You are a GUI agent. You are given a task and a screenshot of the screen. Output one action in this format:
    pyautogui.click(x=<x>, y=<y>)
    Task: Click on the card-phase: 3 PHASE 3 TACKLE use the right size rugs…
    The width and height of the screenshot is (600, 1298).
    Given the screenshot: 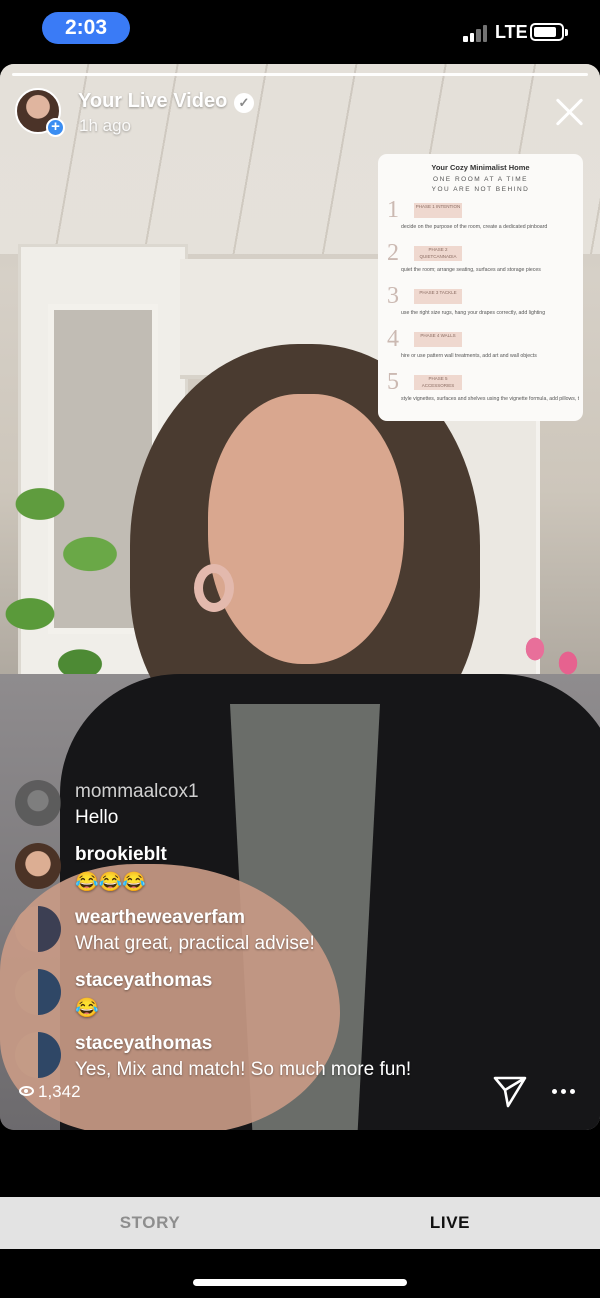 What is the action you would take?
    pyautogui.click(x=480, y=303)
    